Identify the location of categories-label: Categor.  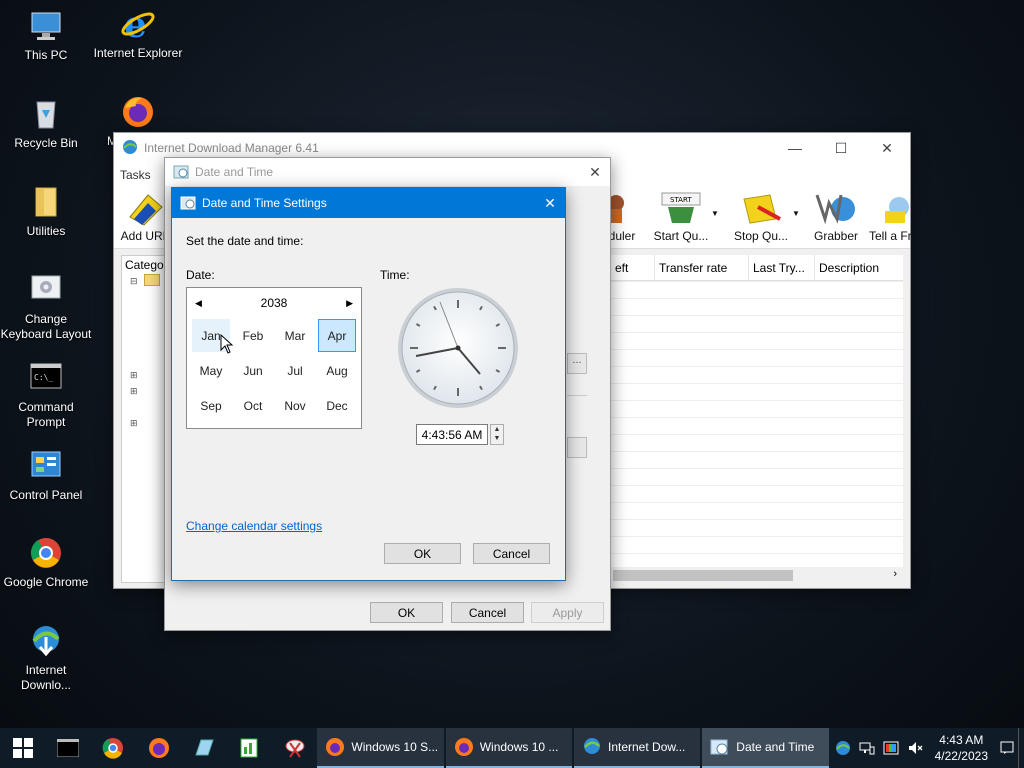
(146, 265).